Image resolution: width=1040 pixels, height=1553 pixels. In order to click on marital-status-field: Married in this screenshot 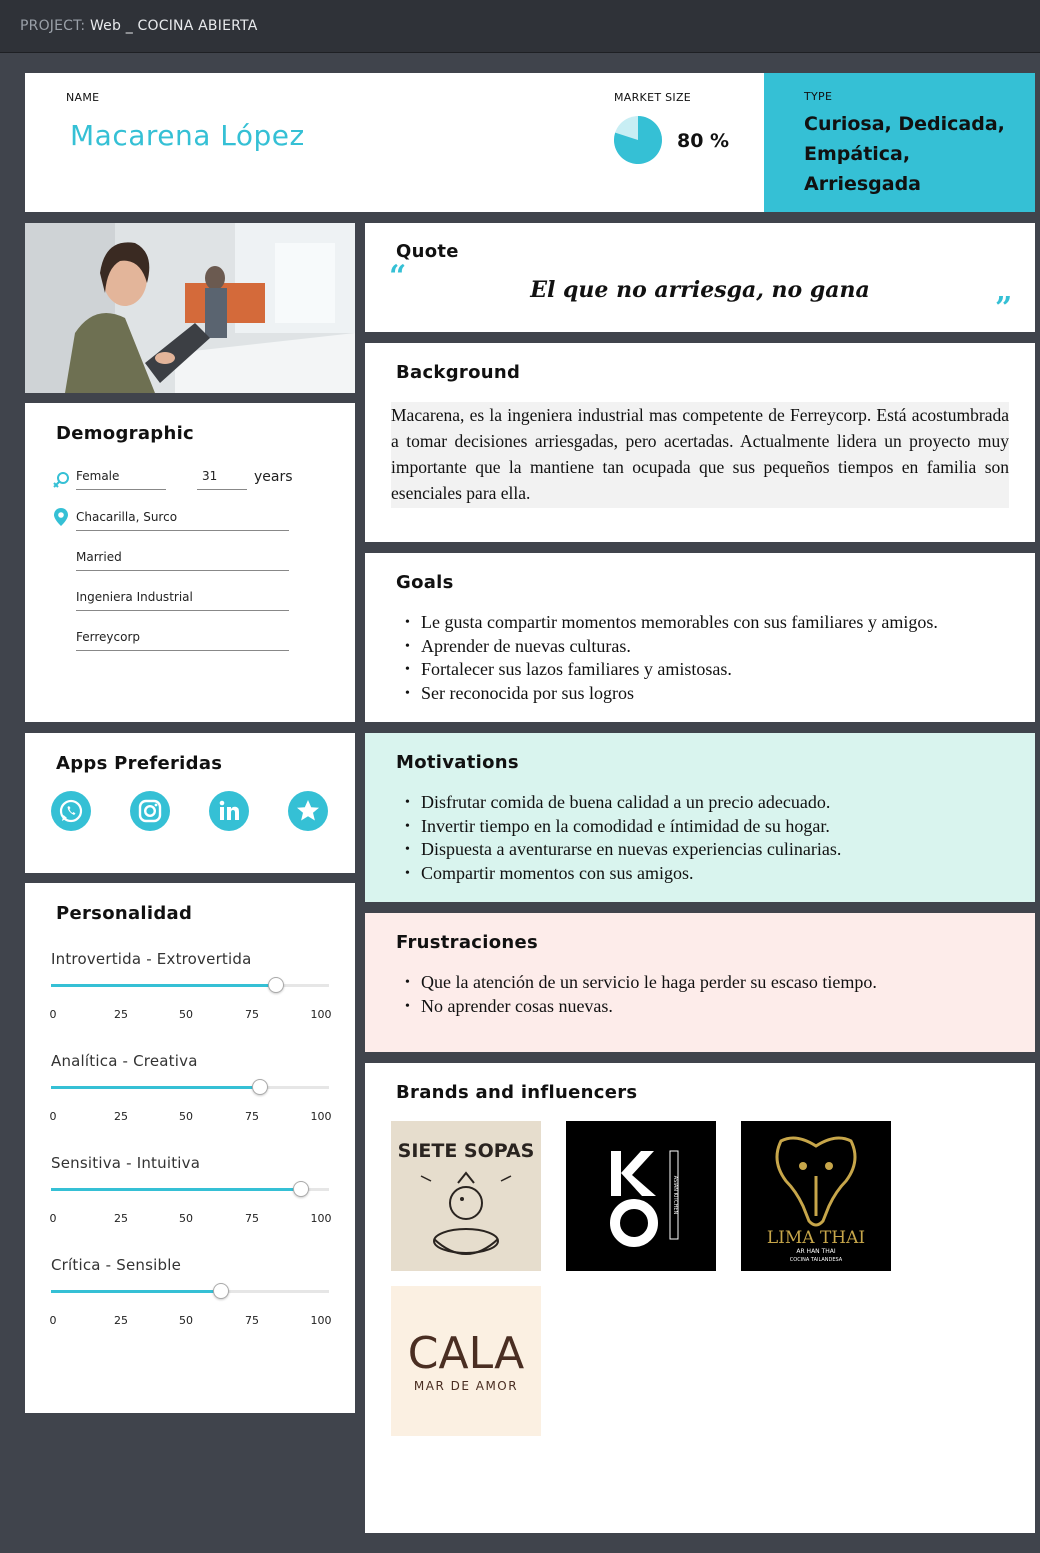, I will do `click(182, 560)`.